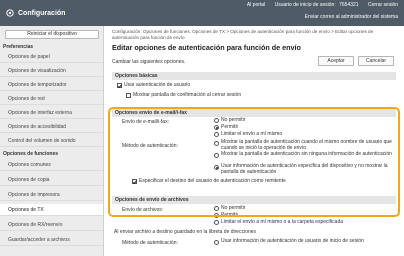 Image resolution: width=404 pixels, height=256 pixels. What do you see at coordinates (18, 47) in the screenshot?
I see `sidebar-group-preferences: Preferencias` at bounding box center [18, 47].